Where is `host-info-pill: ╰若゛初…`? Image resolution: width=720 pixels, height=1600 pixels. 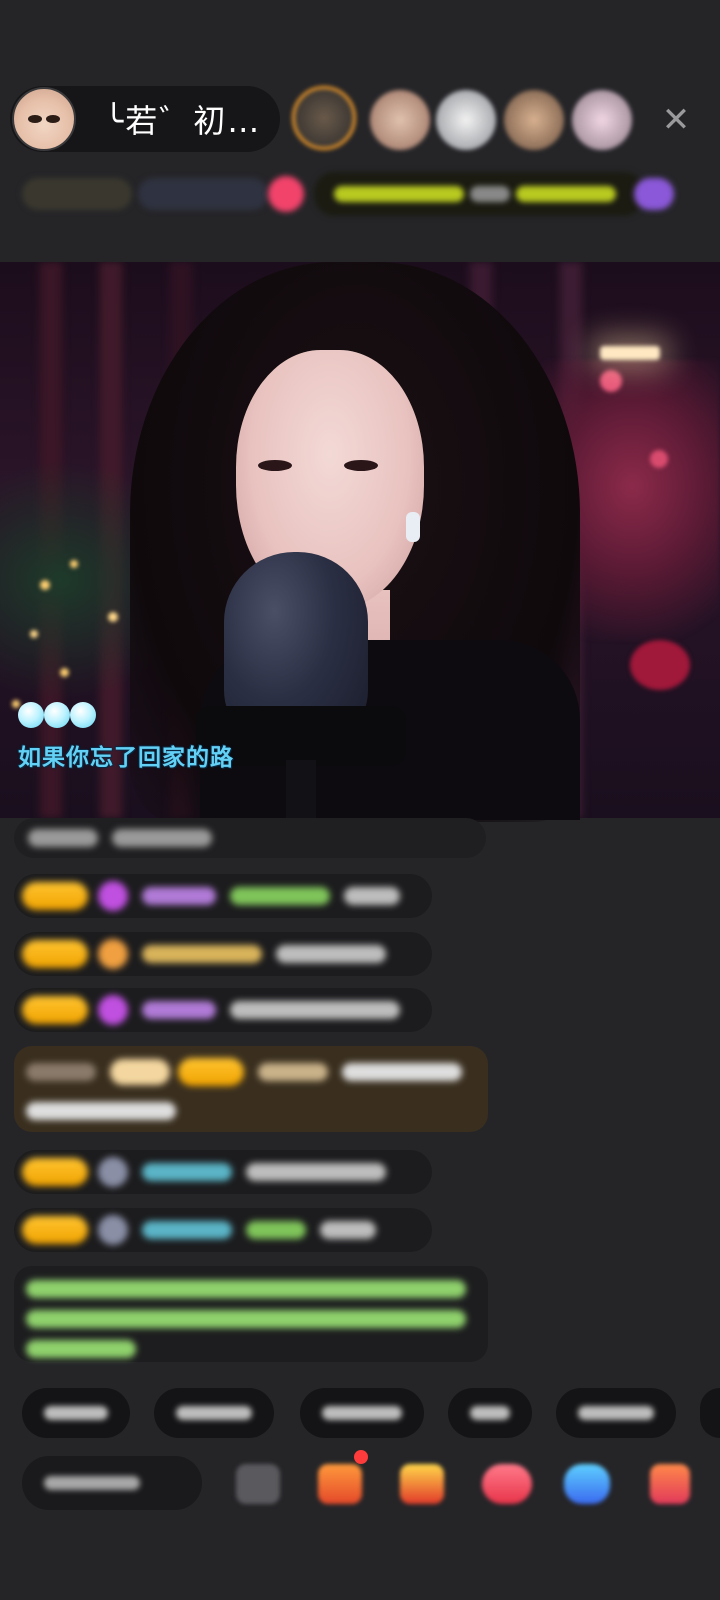
host-info-pill: ╰若゛初… is located at coordinates (145, 119).